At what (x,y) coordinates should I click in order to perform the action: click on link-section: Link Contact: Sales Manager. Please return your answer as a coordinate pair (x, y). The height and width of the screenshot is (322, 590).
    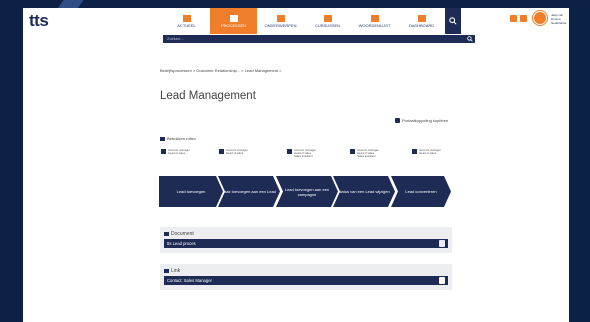
    Looking at the image, I should click on (306, 277).